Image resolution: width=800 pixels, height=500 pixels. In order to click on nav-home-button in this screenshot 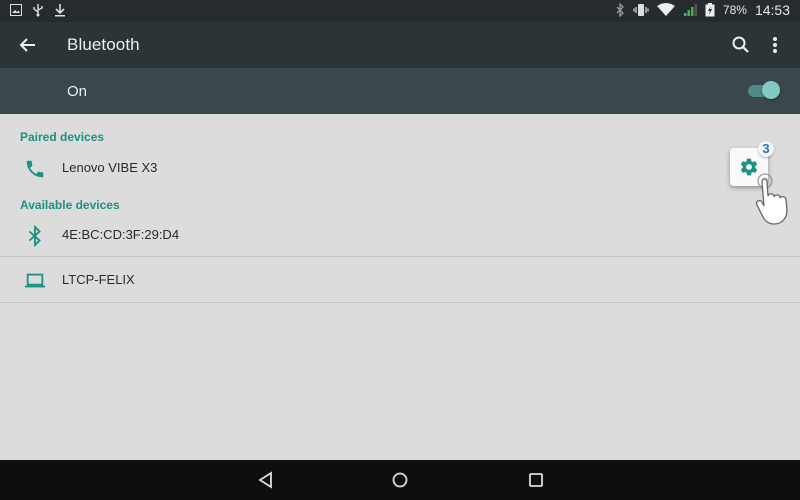, I will do `click(400, 480)`.